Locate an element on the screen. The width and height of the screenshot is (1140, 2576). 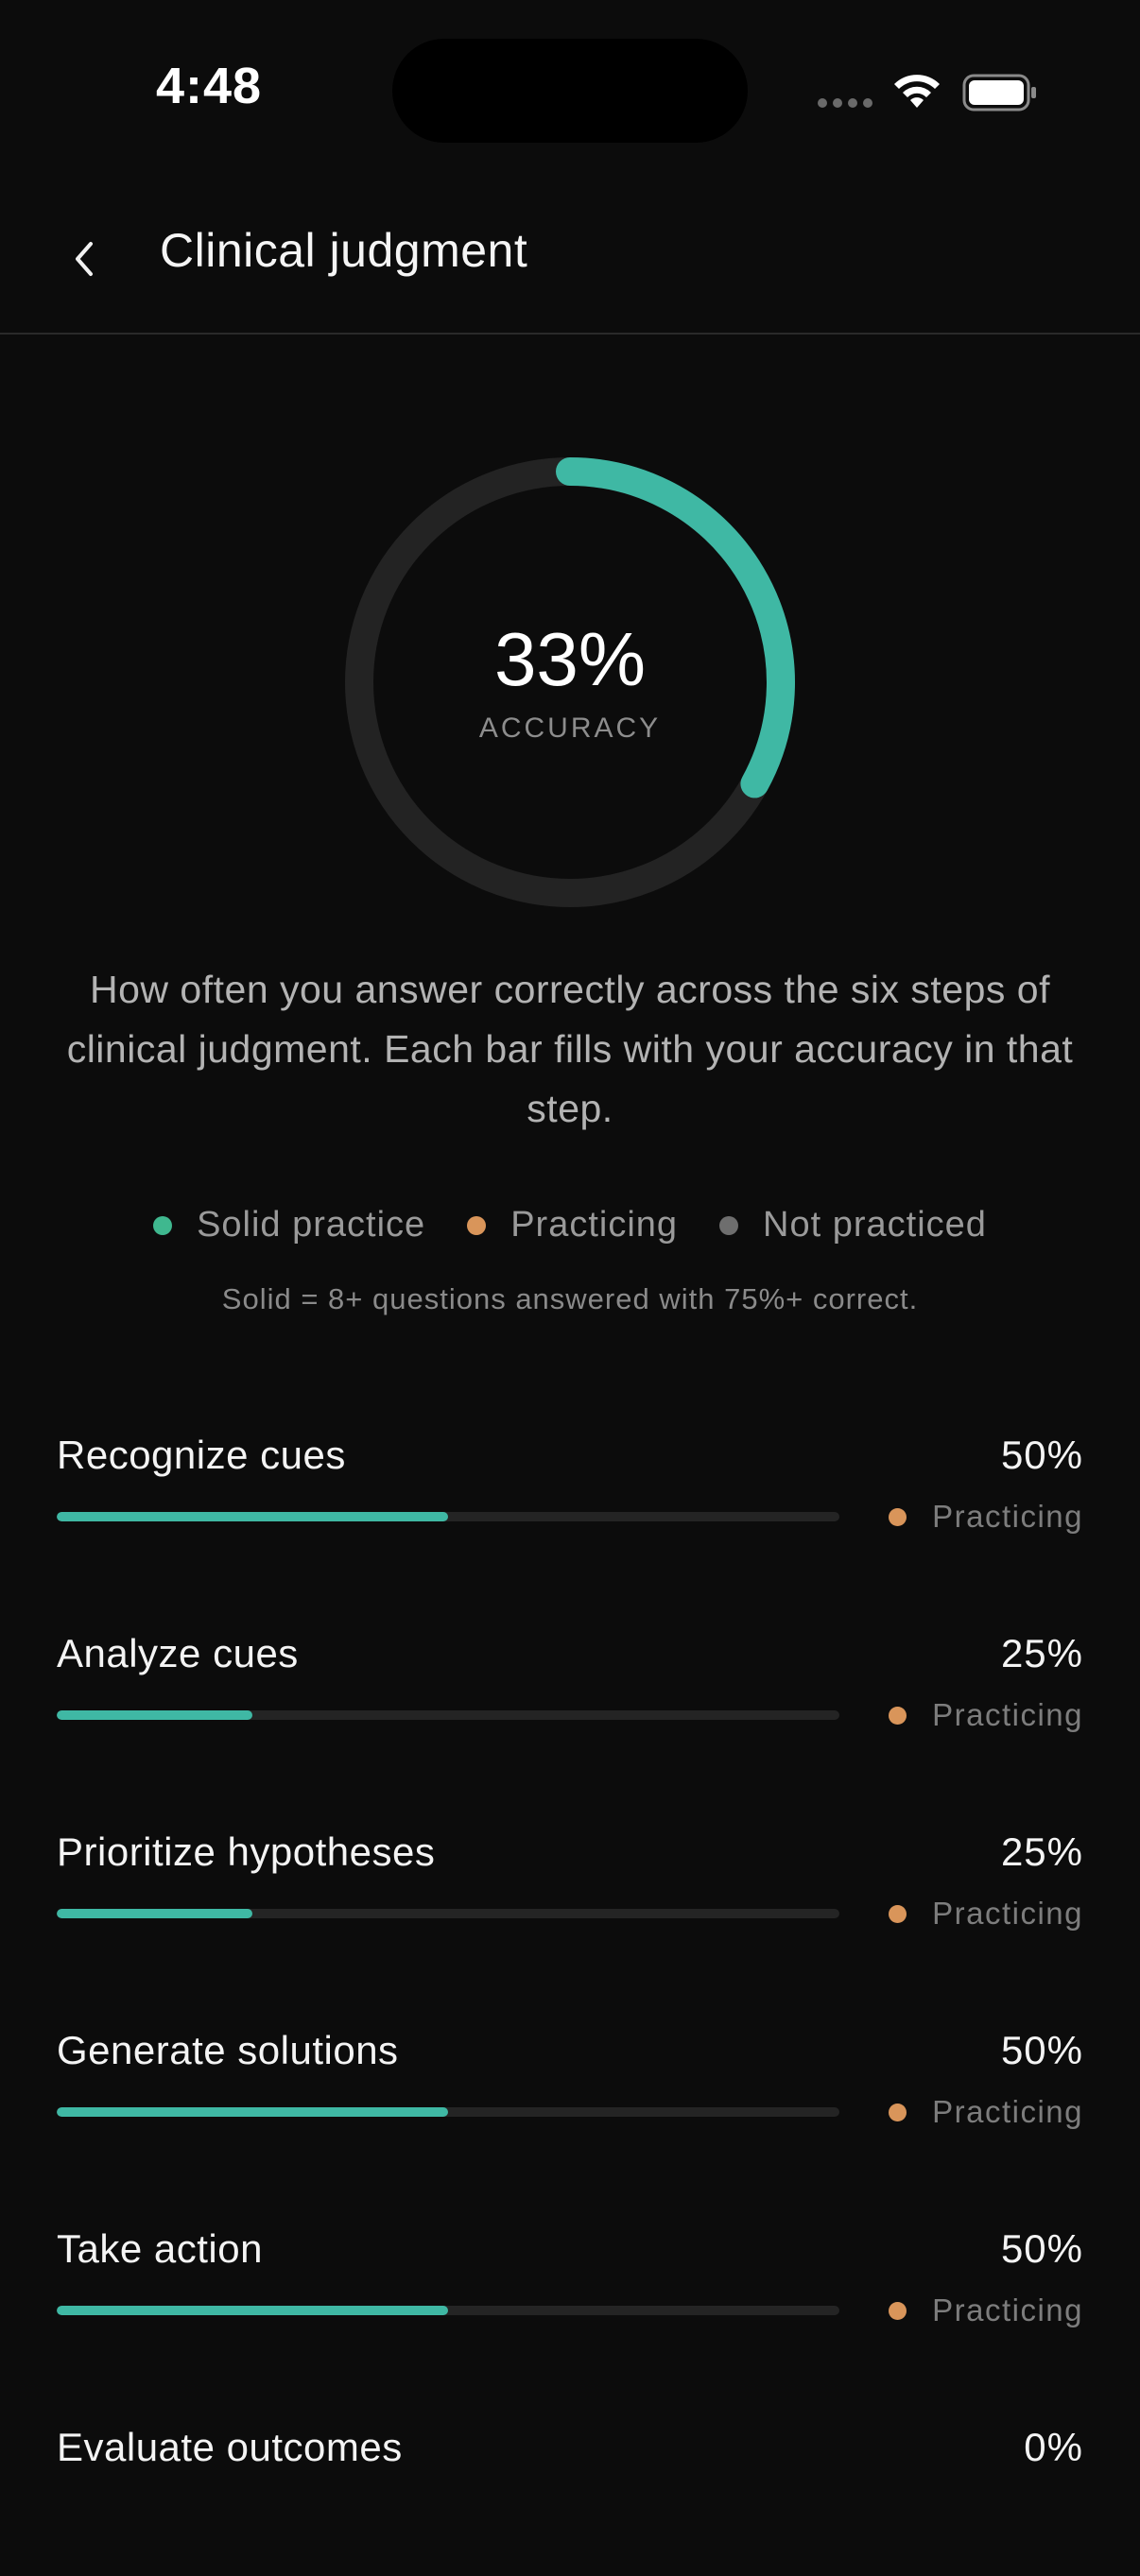
step-take-action: Take action 50% Practicing is located at coordinates (570, 2302).